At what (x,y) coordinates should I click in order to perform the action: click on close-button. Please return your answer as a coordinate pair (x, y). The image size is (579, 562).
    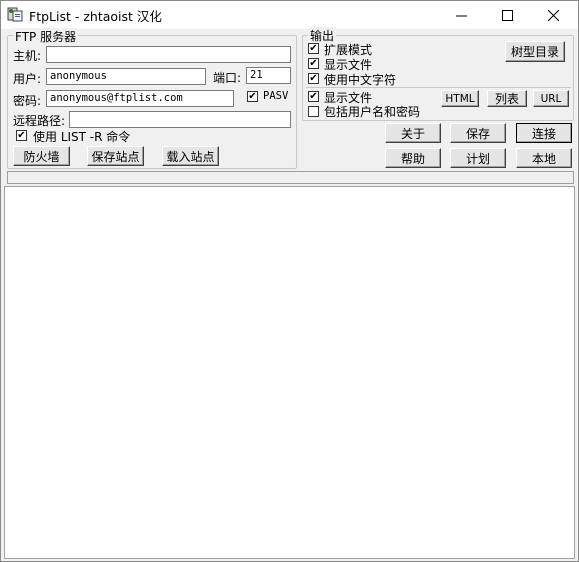
    Looking at the image, I should click on (553, 15).